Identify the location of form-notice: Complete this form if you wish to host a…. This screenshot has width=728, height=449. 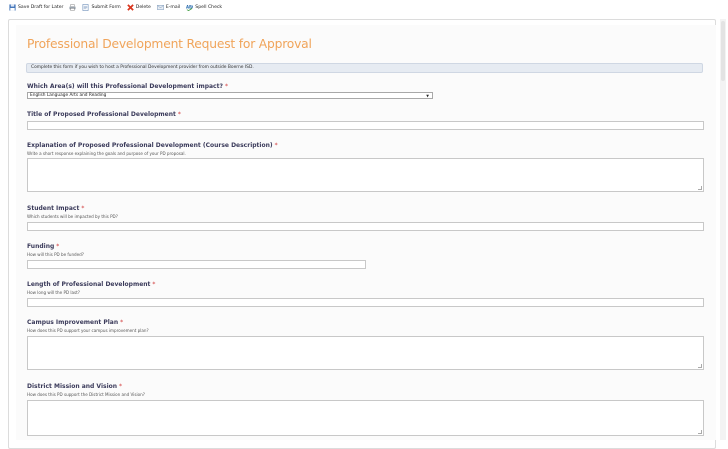
(364, 68).